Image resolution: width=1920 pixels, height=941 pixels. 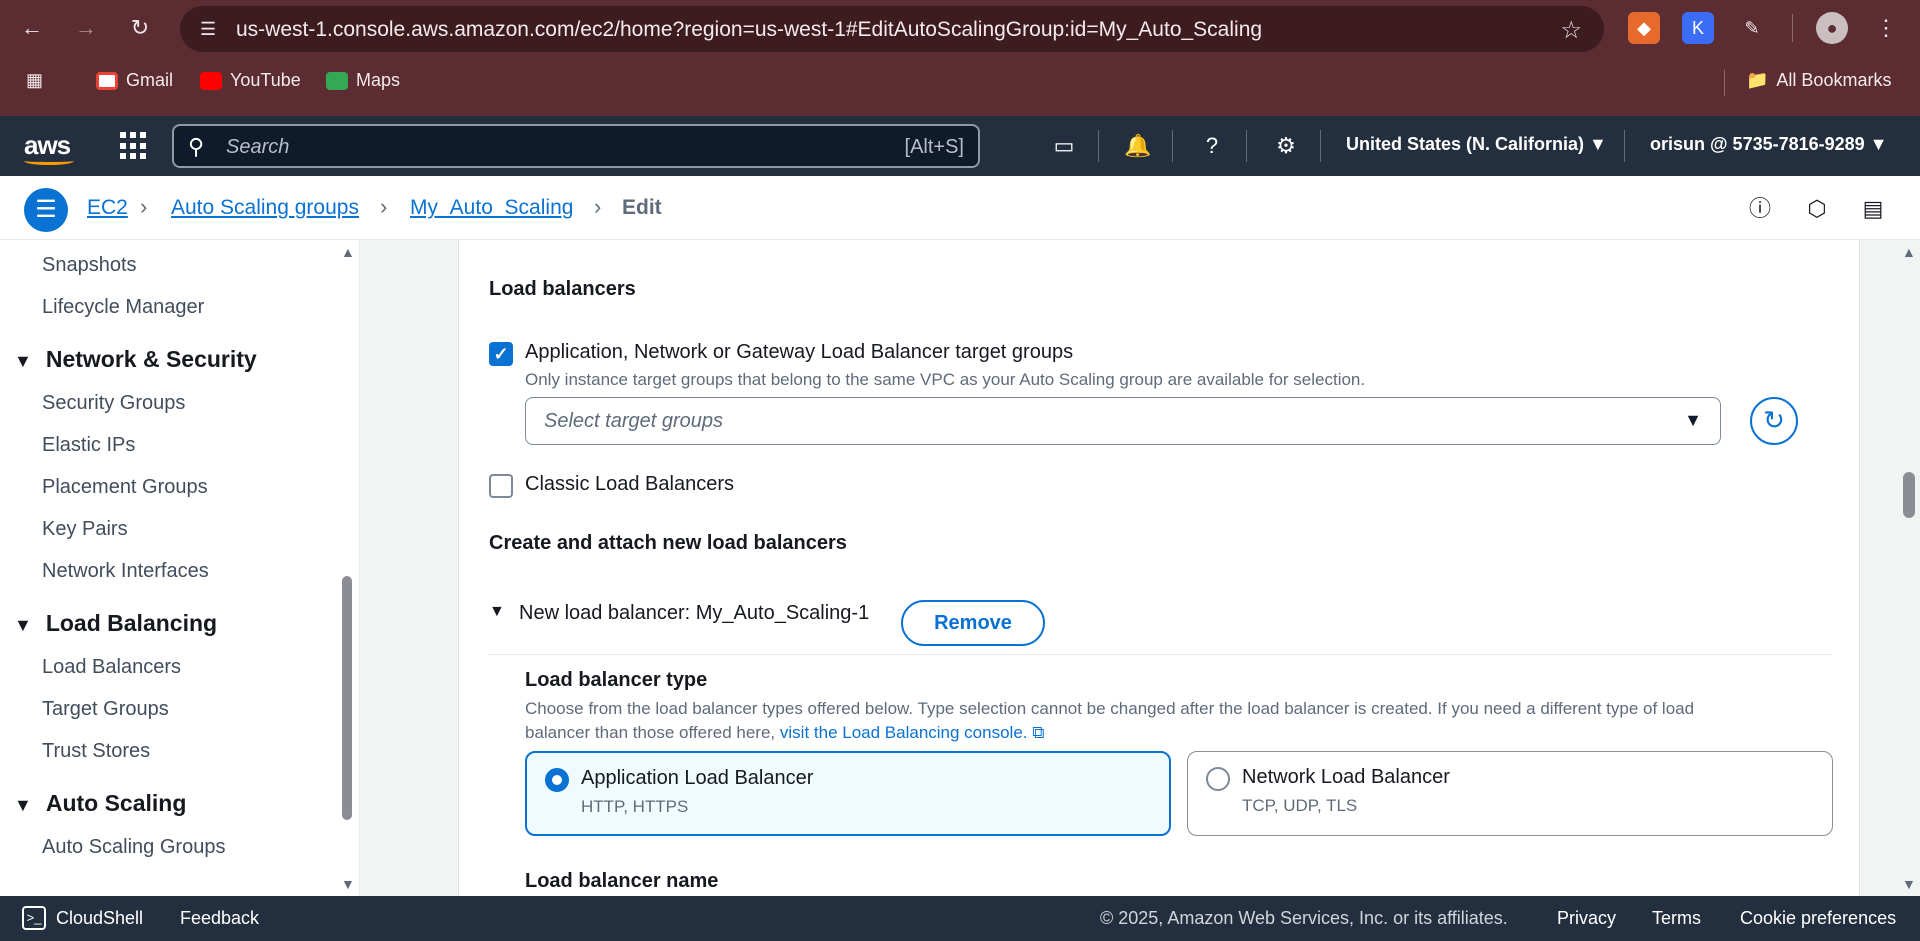 What do you see at coordinates (250, 80) in the screenshot?
I see `bookmark-youtube: YouTube` at bounding box center [250, 80].